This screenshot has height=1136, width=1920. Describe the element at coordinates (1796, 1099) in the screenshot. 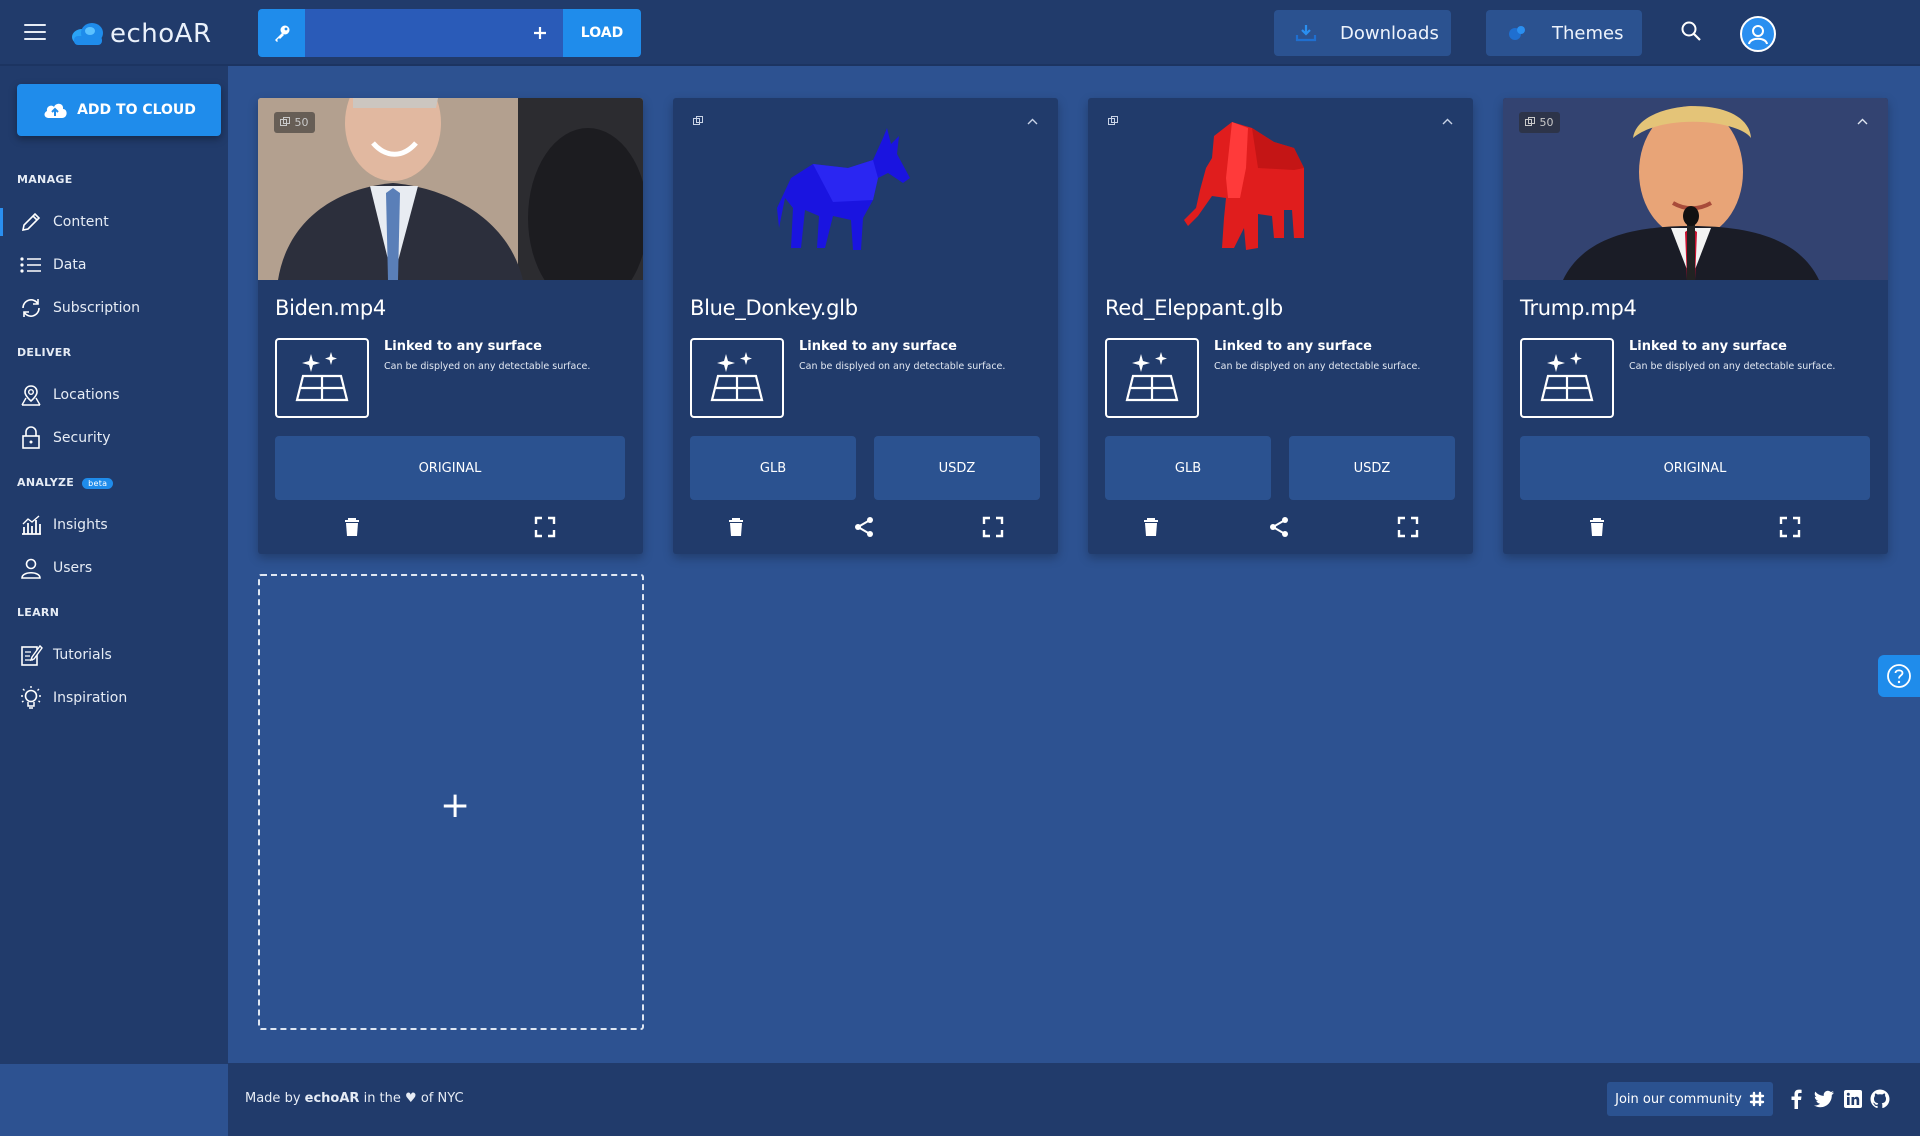

I see `facebook-icon` at that location.